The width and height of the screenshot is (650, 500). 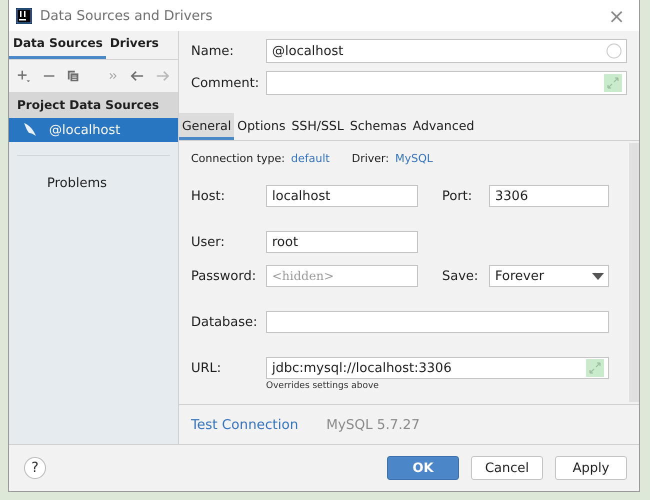 I want to click on tab: Options, so click(x=261, y=126).